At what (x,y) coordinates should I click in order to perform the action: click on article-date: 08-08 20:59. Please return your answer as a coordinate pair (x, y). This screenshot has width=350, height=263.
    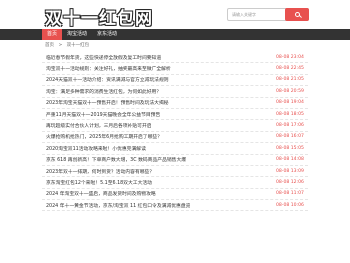
    Looking at the image, I should click on (289, 91).